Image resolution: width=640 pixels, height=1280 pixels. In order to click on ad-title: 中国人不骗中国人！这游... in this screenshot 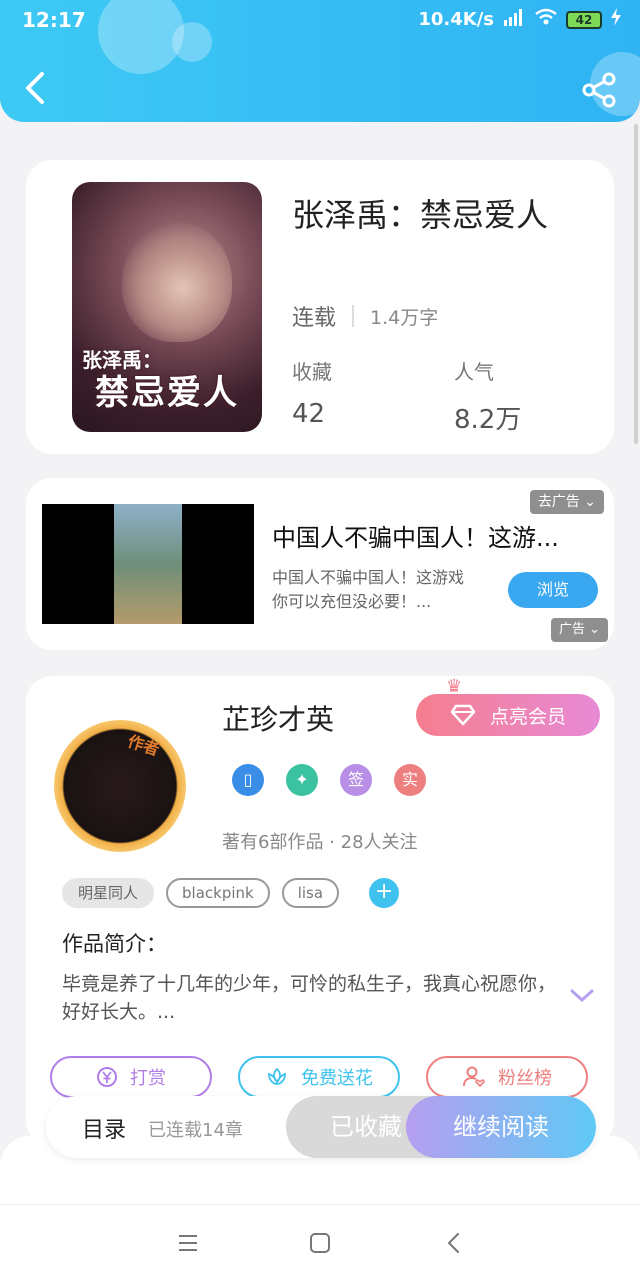, I will do `click(415, 538)`.